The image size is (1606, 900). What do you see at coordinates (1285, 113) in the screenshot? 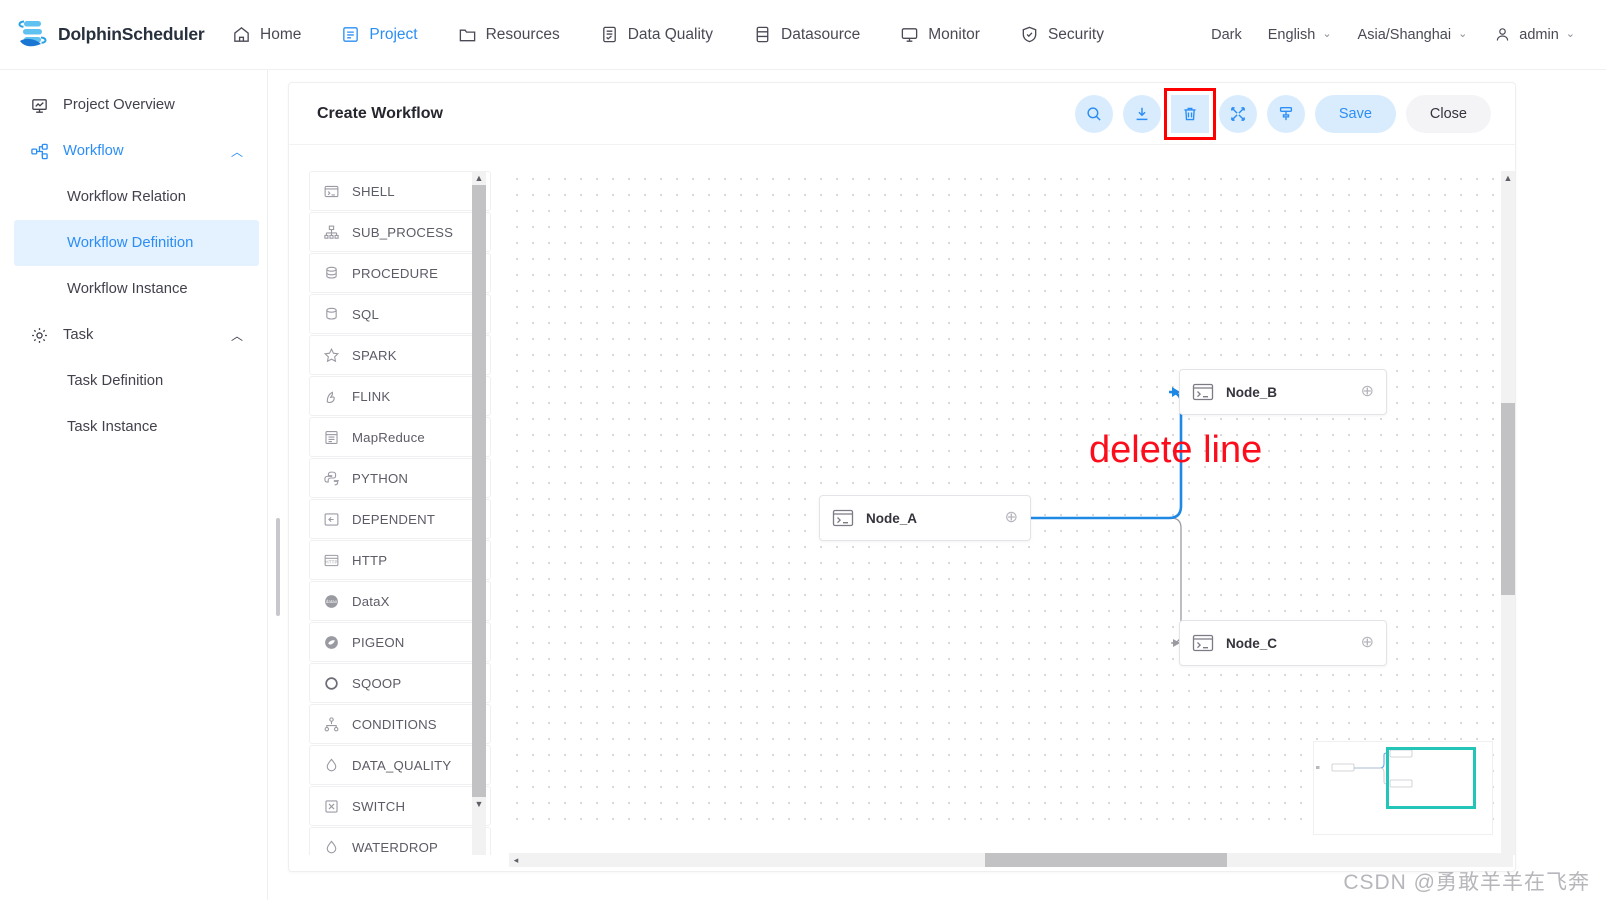
I see `format-button` at bounding box center [1285, 113].